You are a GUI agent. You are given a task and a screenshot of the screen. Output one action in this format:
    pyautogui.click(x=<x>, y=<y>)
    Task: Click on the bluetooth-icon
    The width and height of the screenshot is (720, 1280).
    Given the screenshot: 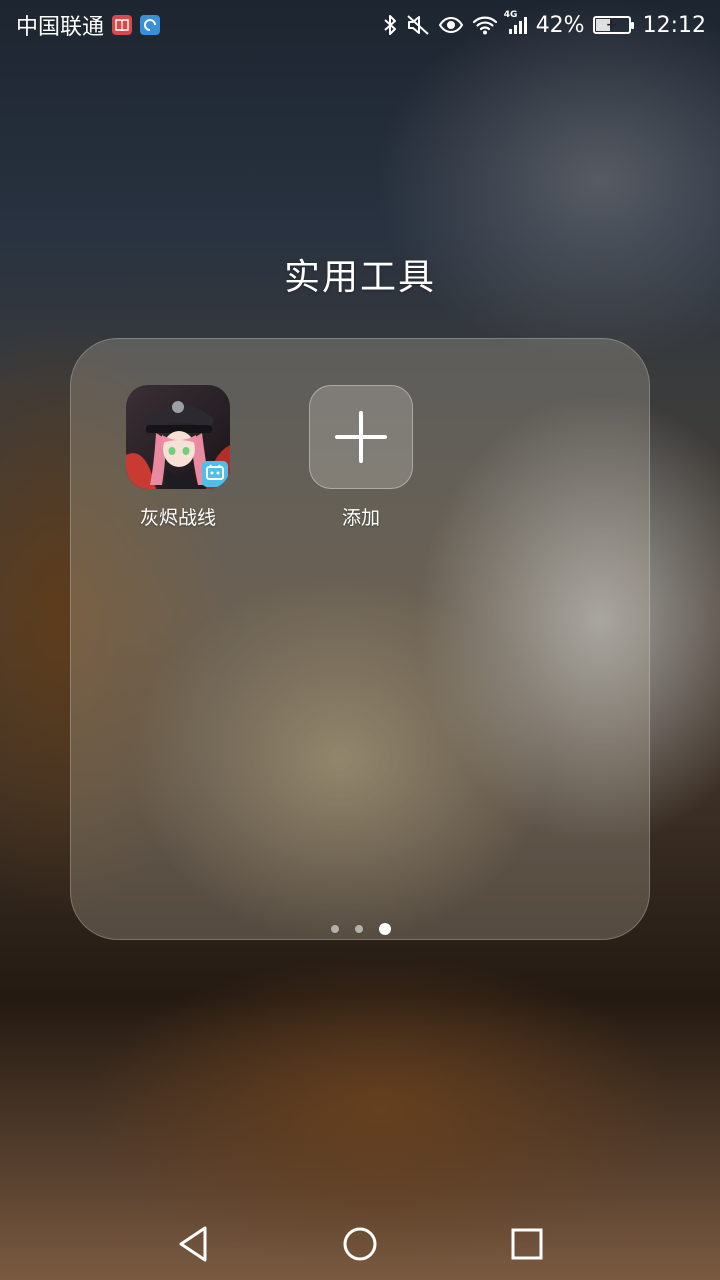 What is the action you would take?
    pyautogui.click(x=390, y=25)
    